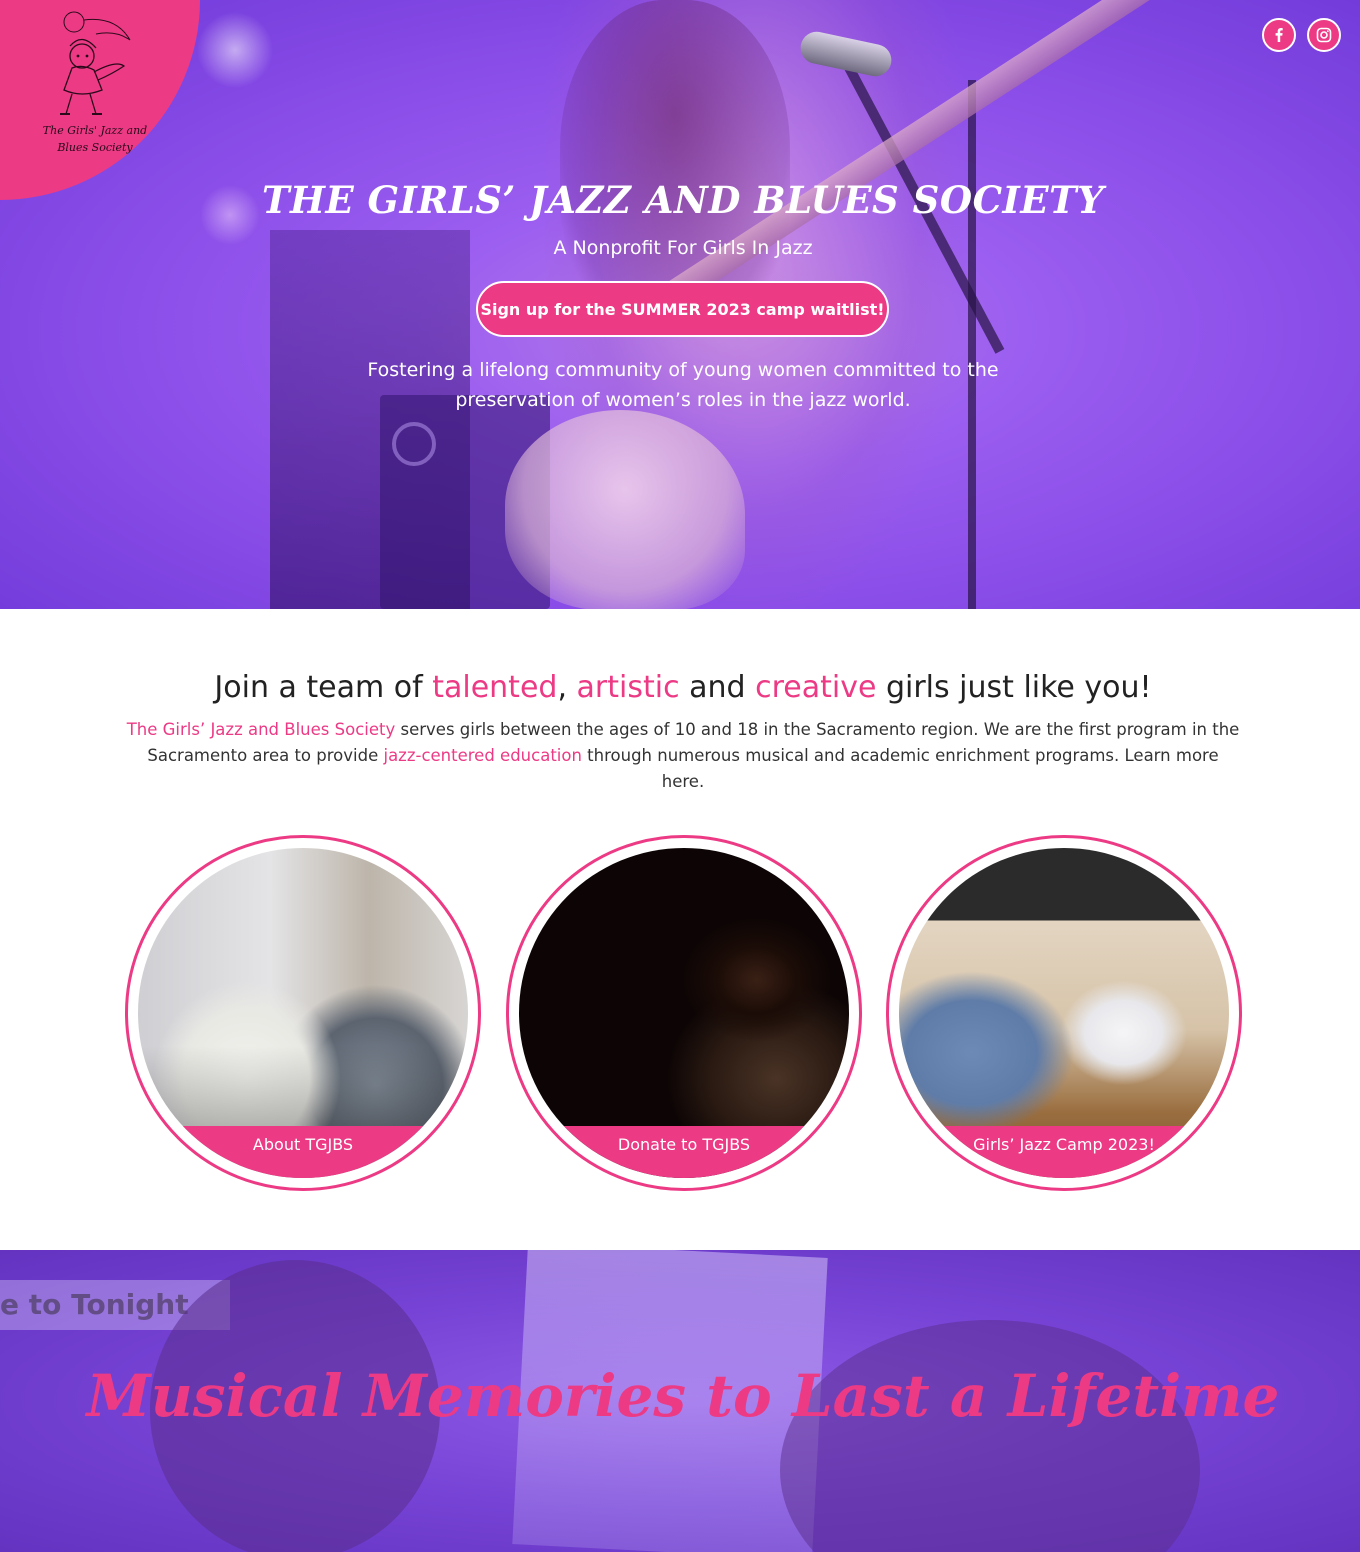 This screenshot has width=1360, height=1552. What do you see at coordinates (95, 147) in the screenshot?
I see `logo-text-line-2: Blues Society` at bounding box center [95, 147].